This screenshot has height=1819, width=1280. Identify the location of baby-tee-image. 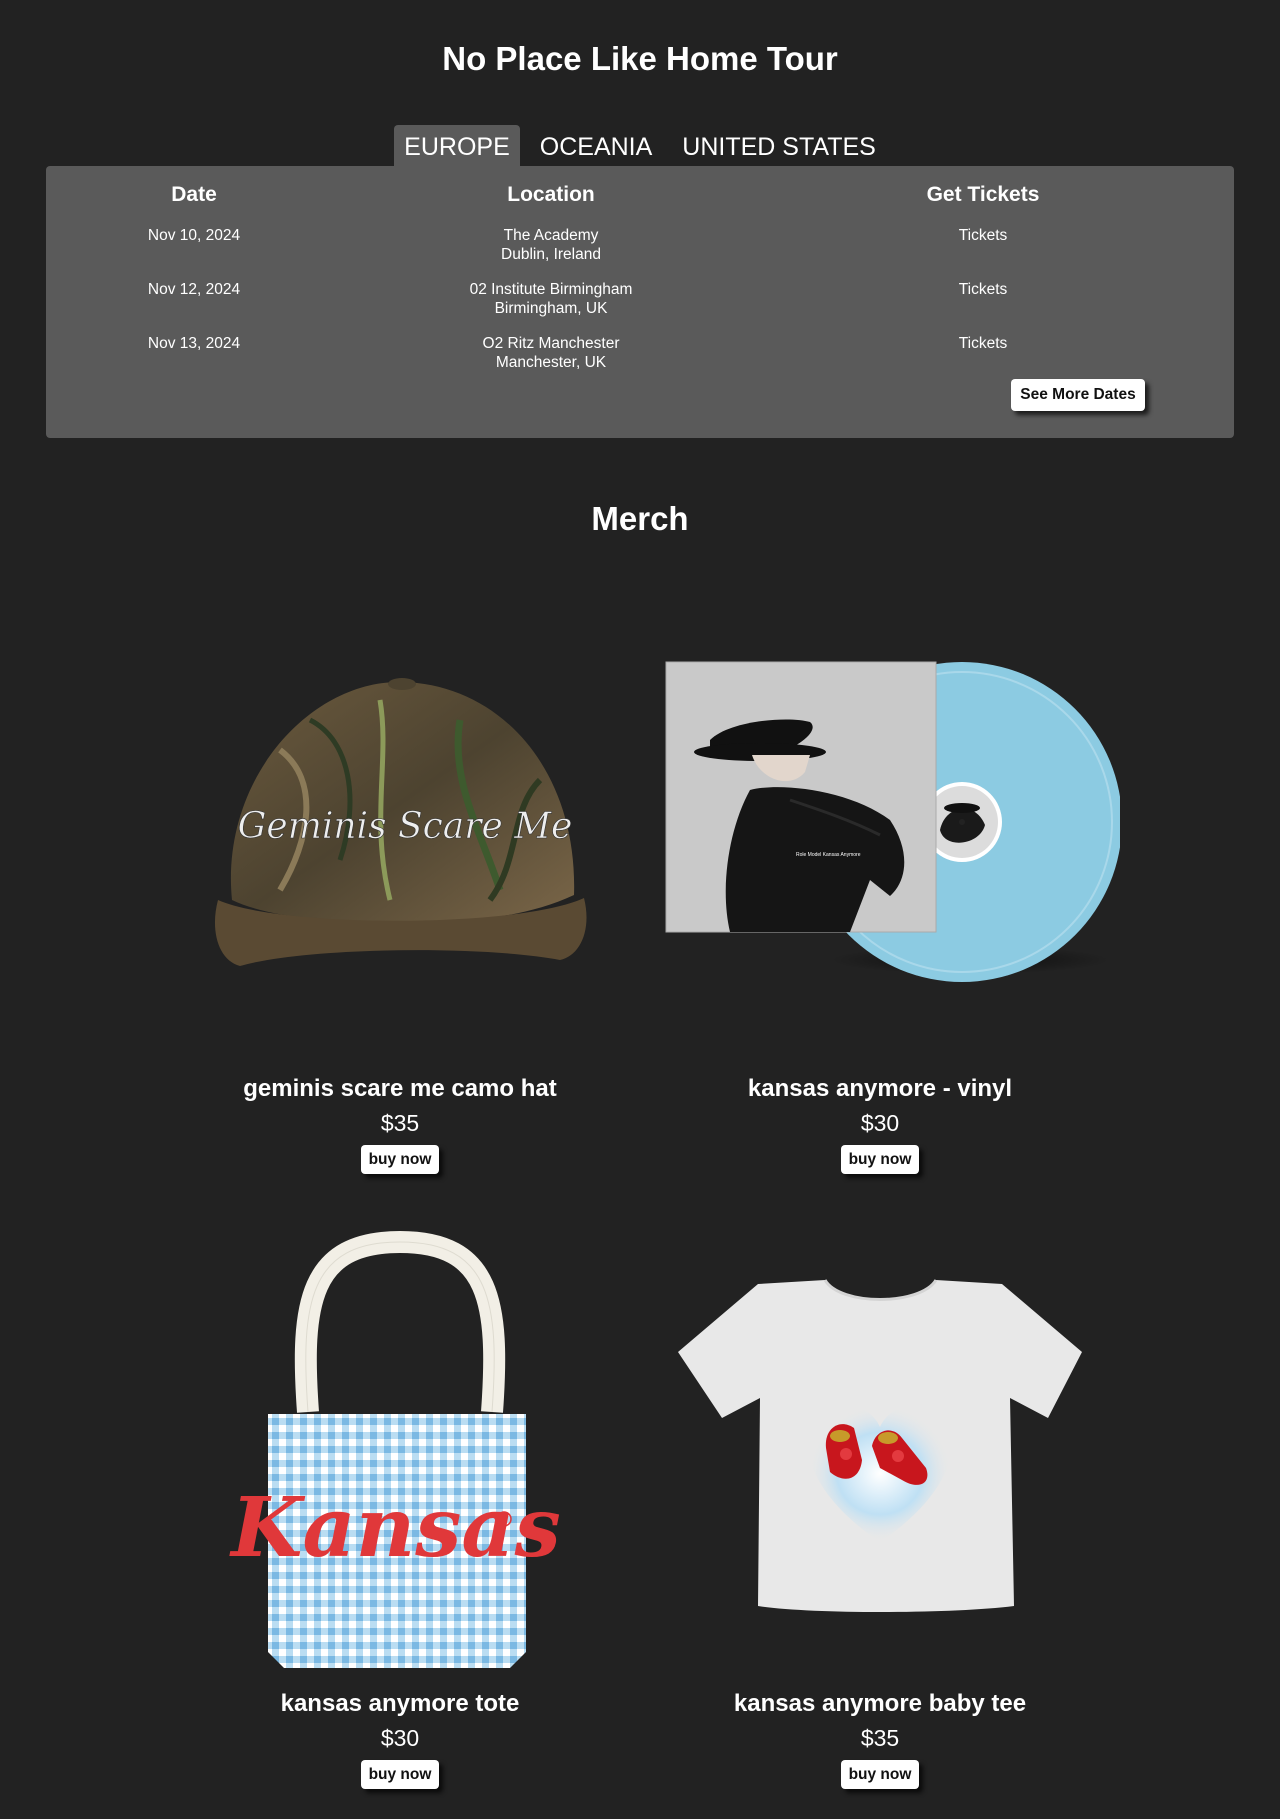
(880, 1452).